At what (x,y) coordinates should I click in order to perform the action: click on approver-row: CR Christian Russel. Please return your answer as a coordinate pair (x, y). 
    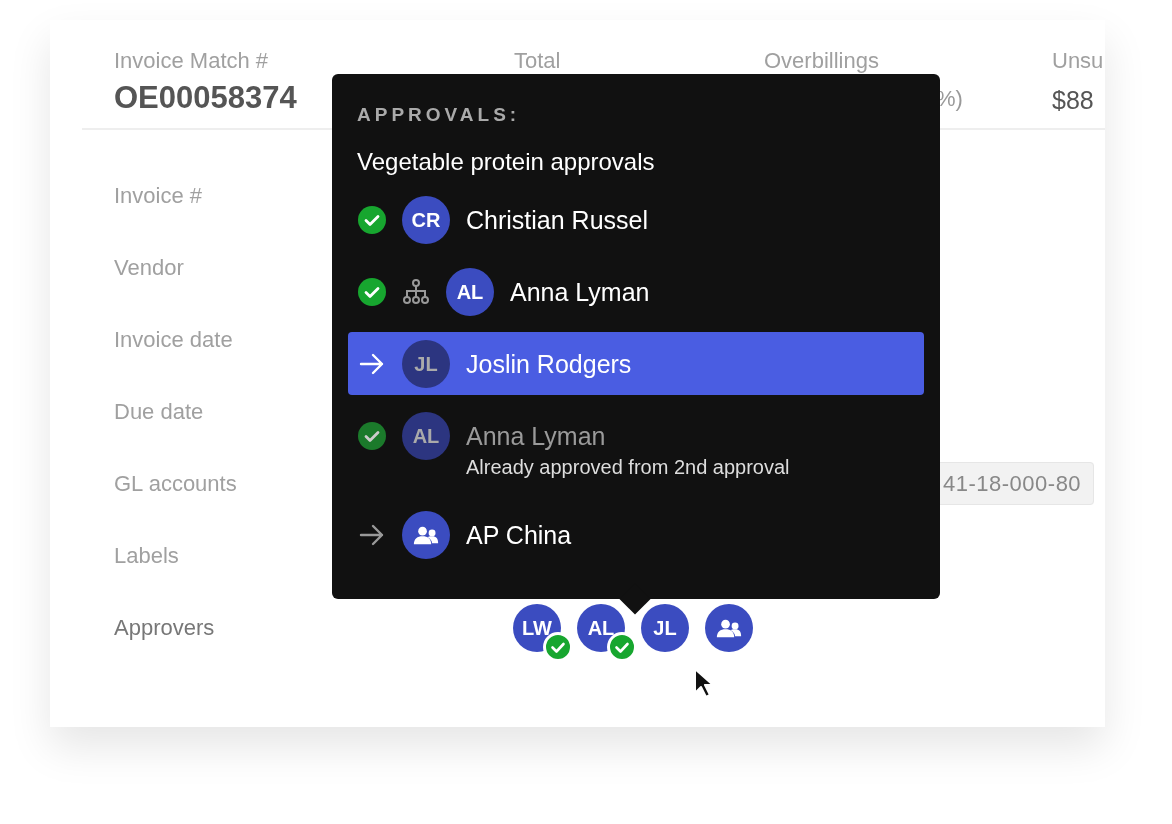
    Looking at the image, I should click on (636, 219).